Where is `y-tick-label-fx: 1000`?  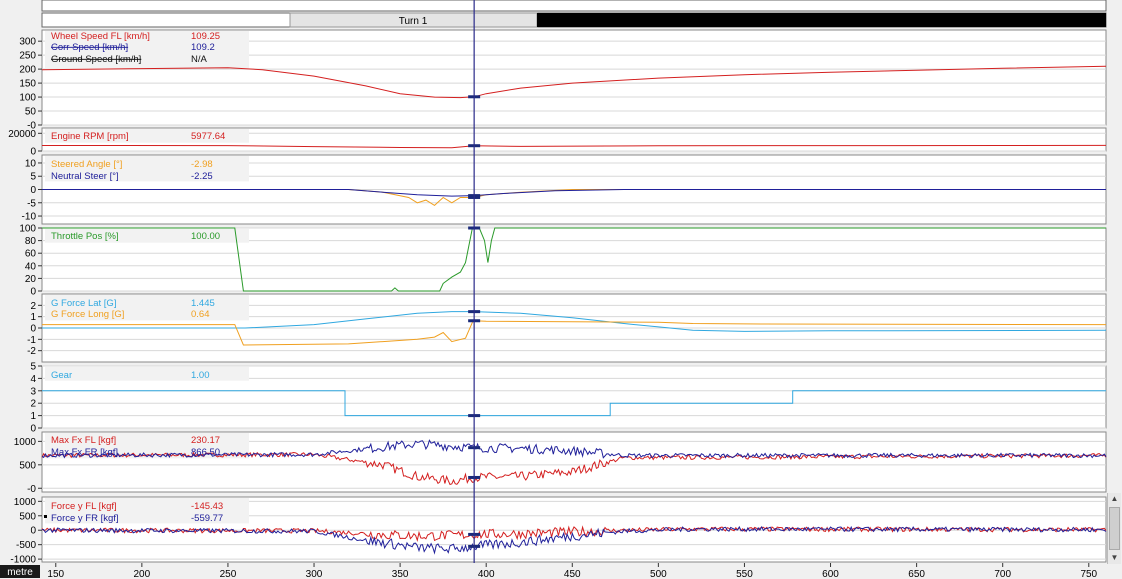
y-tick-label-fx: 1000 is located at coordinates (25, 442).